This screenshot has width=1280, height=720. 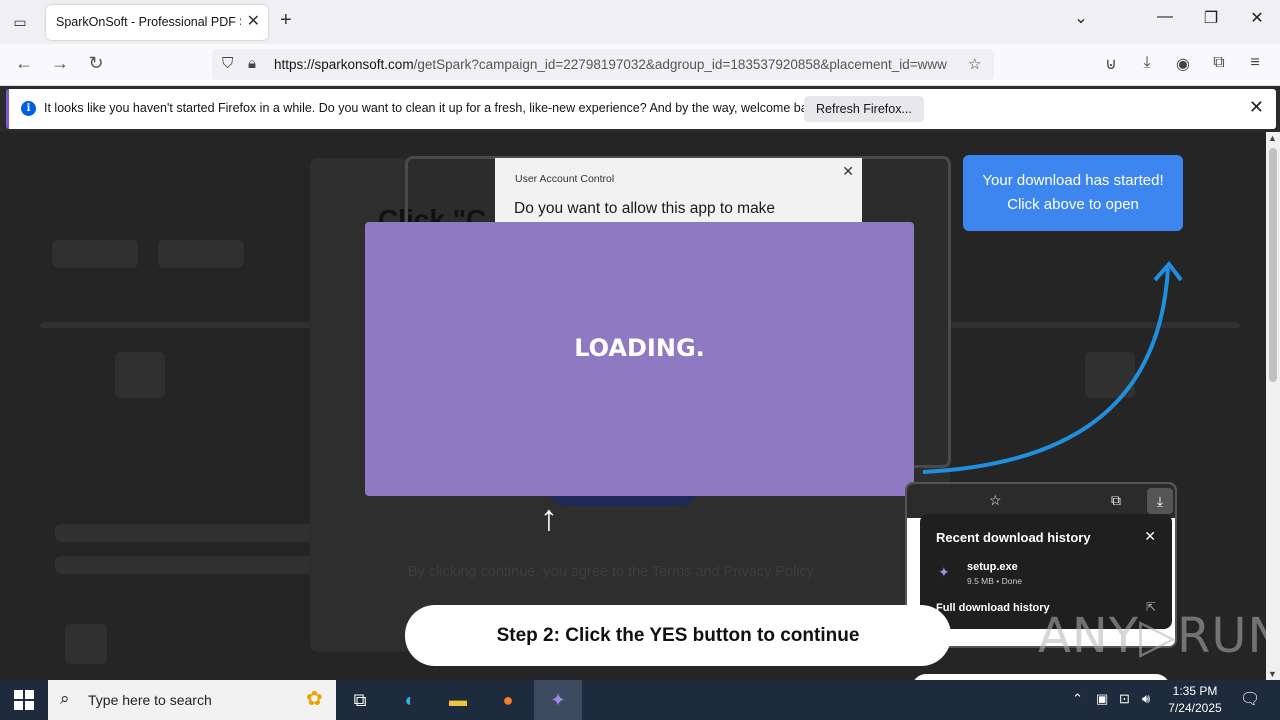 I want to click on network-icon: ⊡, so click(x=1124, y=699).